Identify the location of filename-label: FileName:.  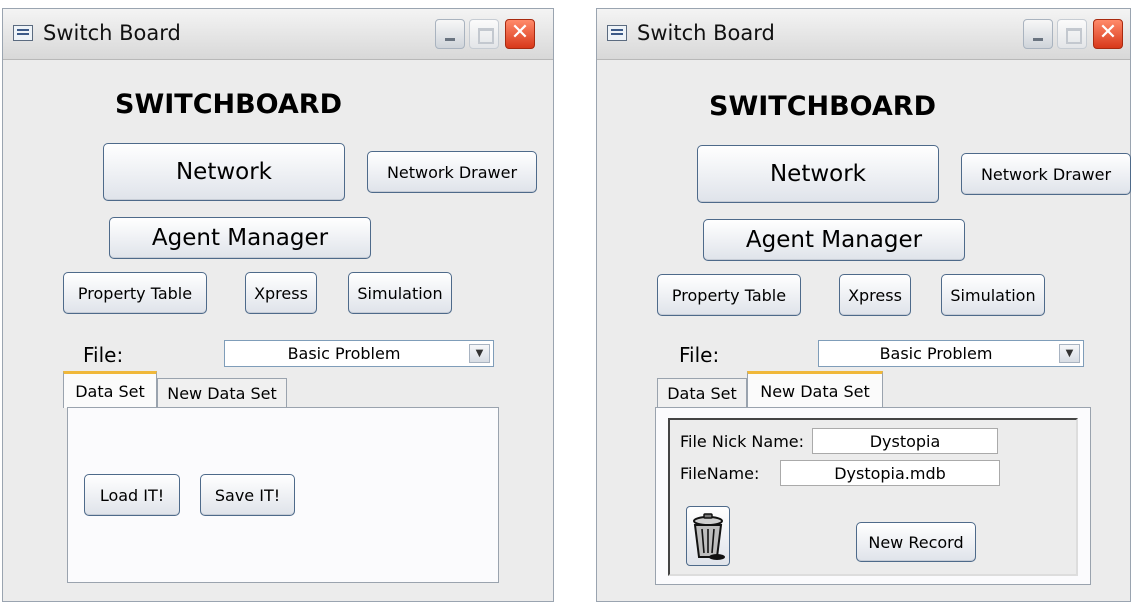
(720, 473).